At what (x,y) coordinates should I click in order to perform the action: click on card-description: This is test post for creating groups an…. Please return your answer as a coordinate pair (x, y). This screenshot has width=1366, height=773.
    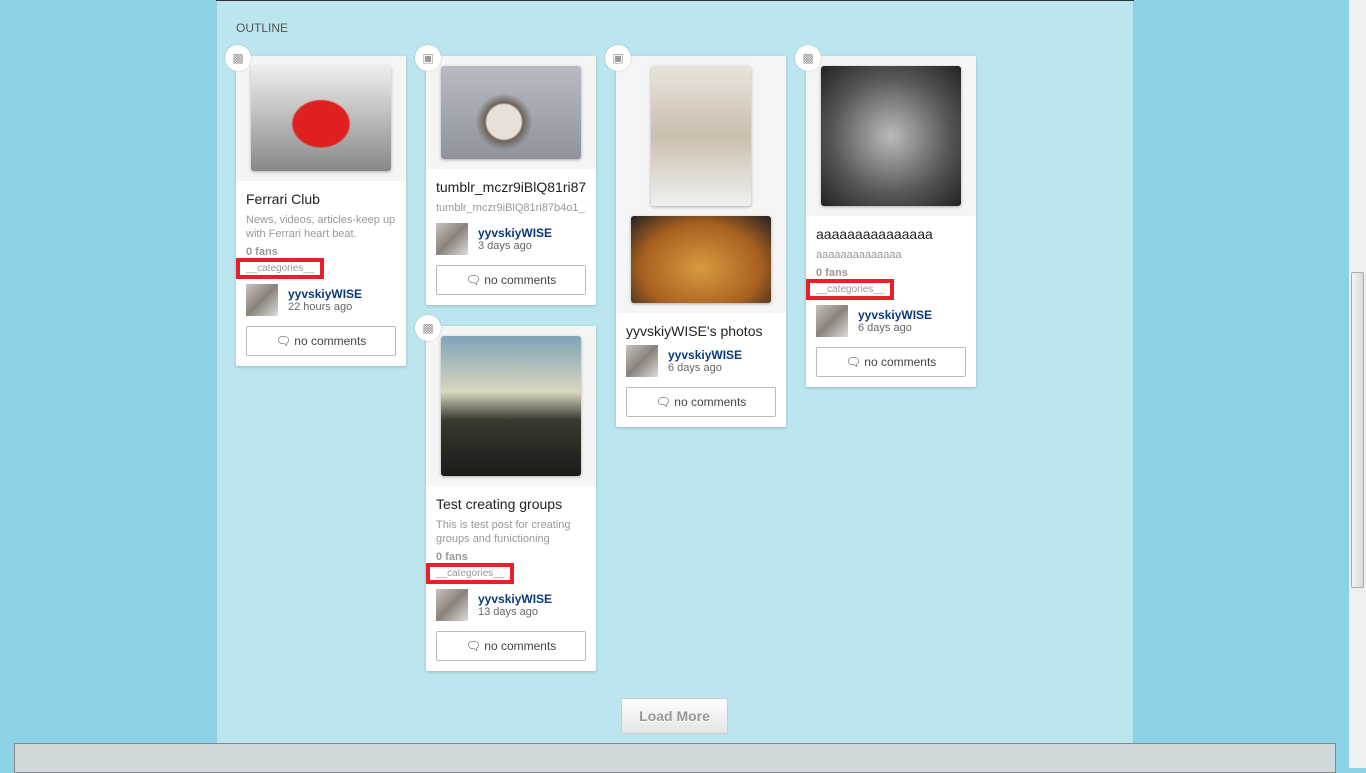
    Looking at the image, I should click on (503, 532).